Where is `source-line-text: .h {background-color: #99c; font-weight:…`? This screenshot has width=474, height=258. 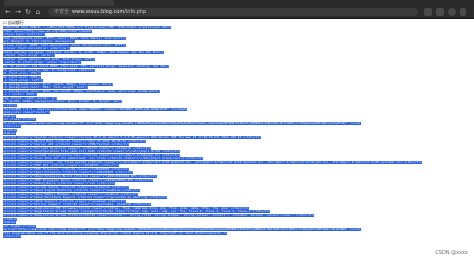 source-line-text: .h {background-color: #99c; font-weight:… is located at coordinates (45, 88).